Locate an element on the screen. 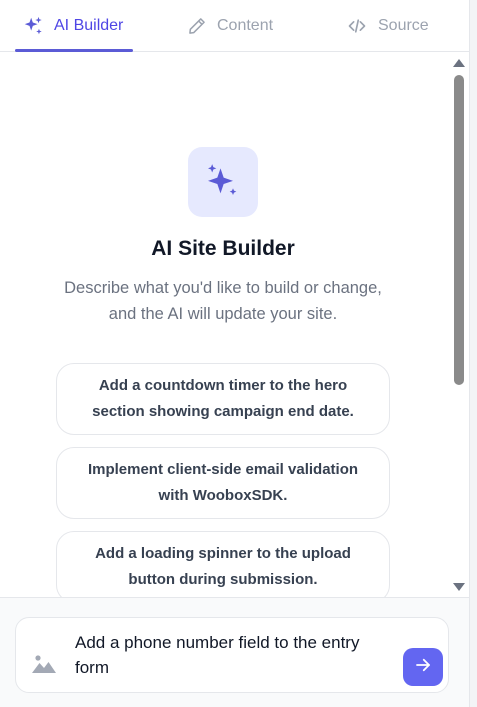  tab-content: Content is located at coordinates (230, 26).